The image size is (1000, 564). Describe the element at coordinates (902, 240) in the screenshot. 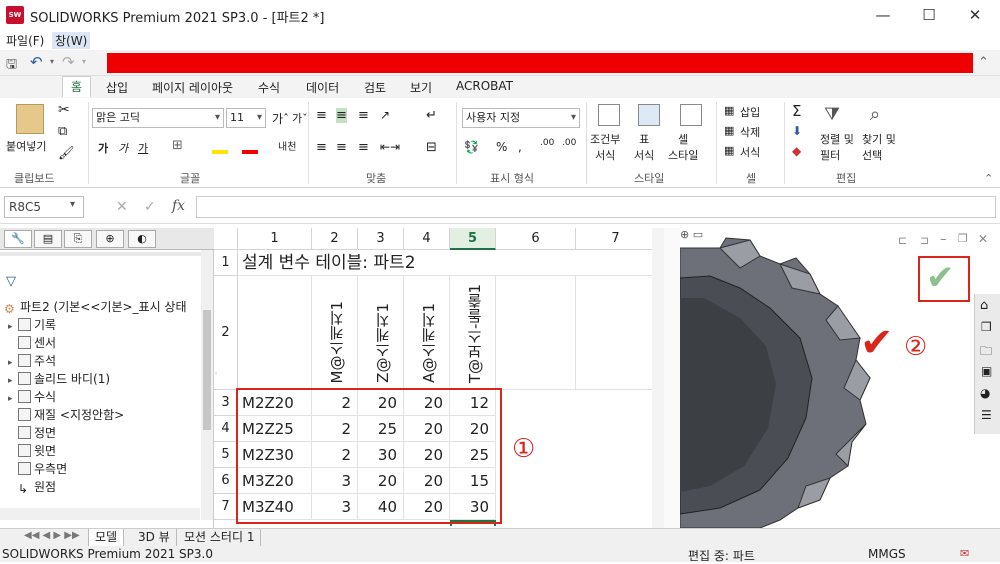

I see `split-view-icon: ⊏` at that location.